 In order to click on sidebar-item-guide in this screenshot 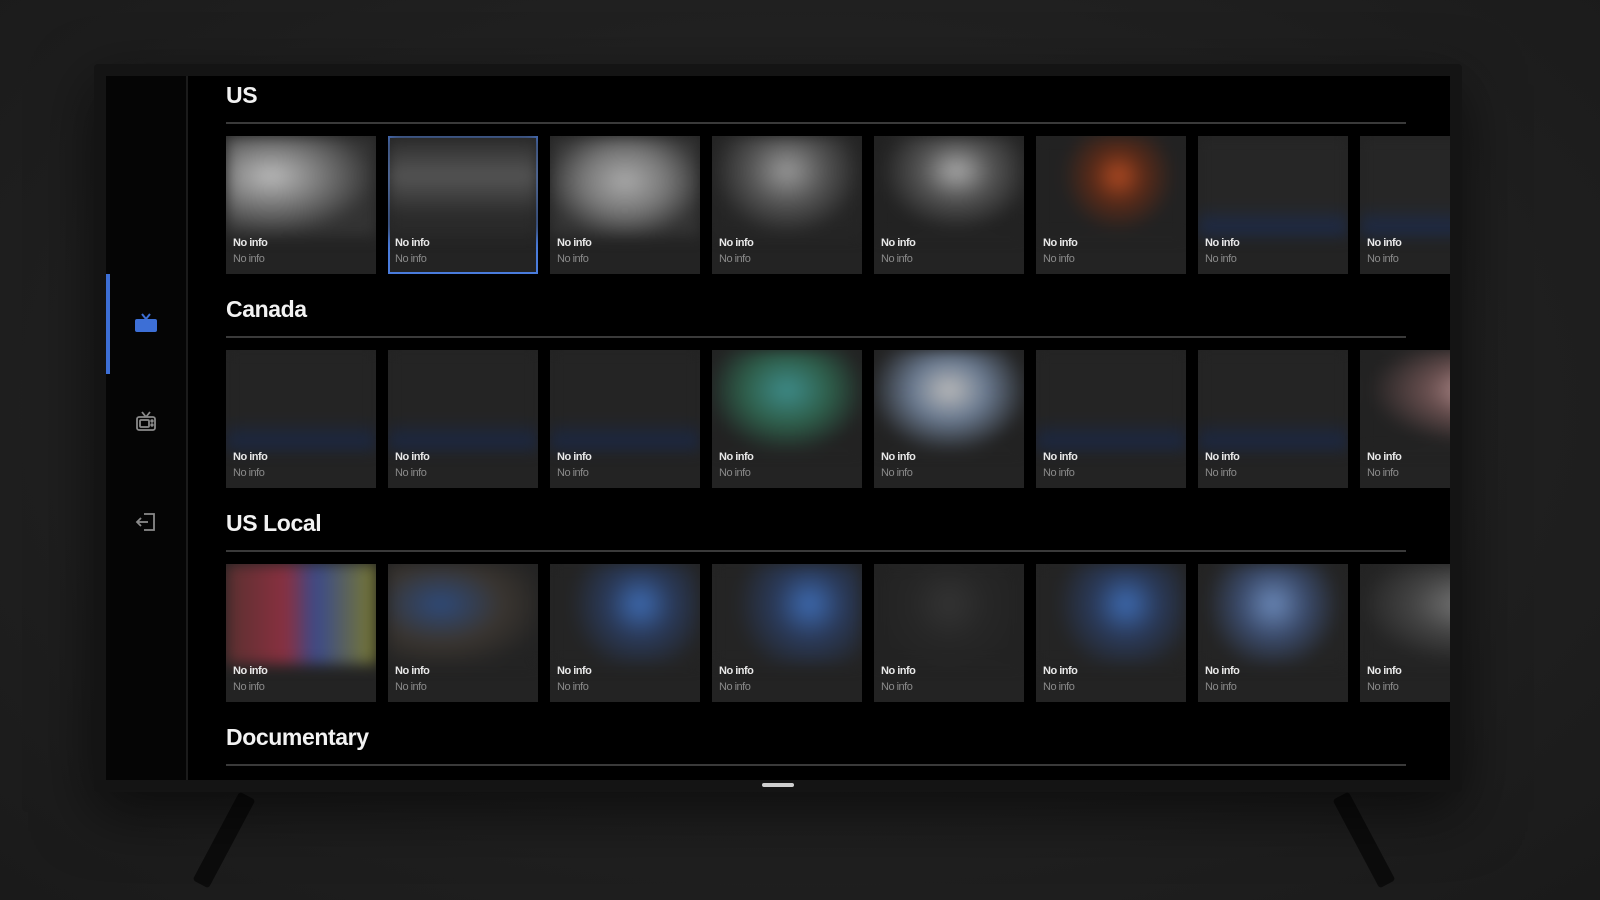, I will do `click(146, 422)`.